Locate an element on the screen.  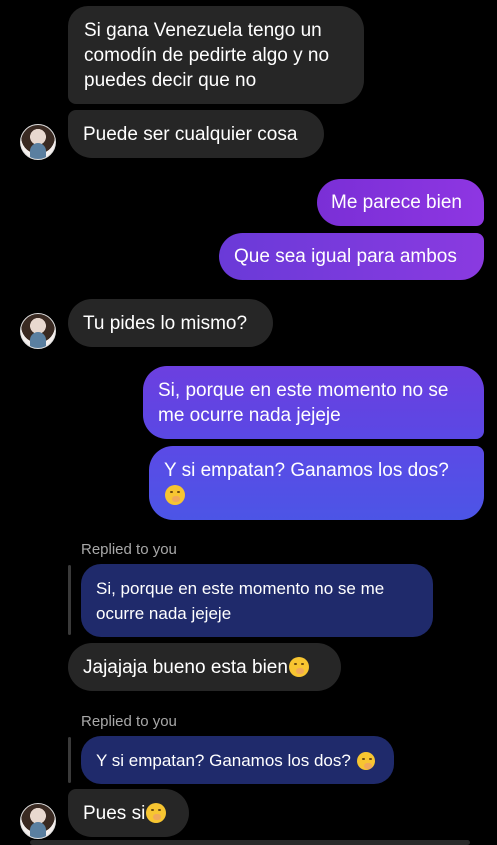
outgoing-message: Que sea igual para ambos is located at coordinates (351, 256).